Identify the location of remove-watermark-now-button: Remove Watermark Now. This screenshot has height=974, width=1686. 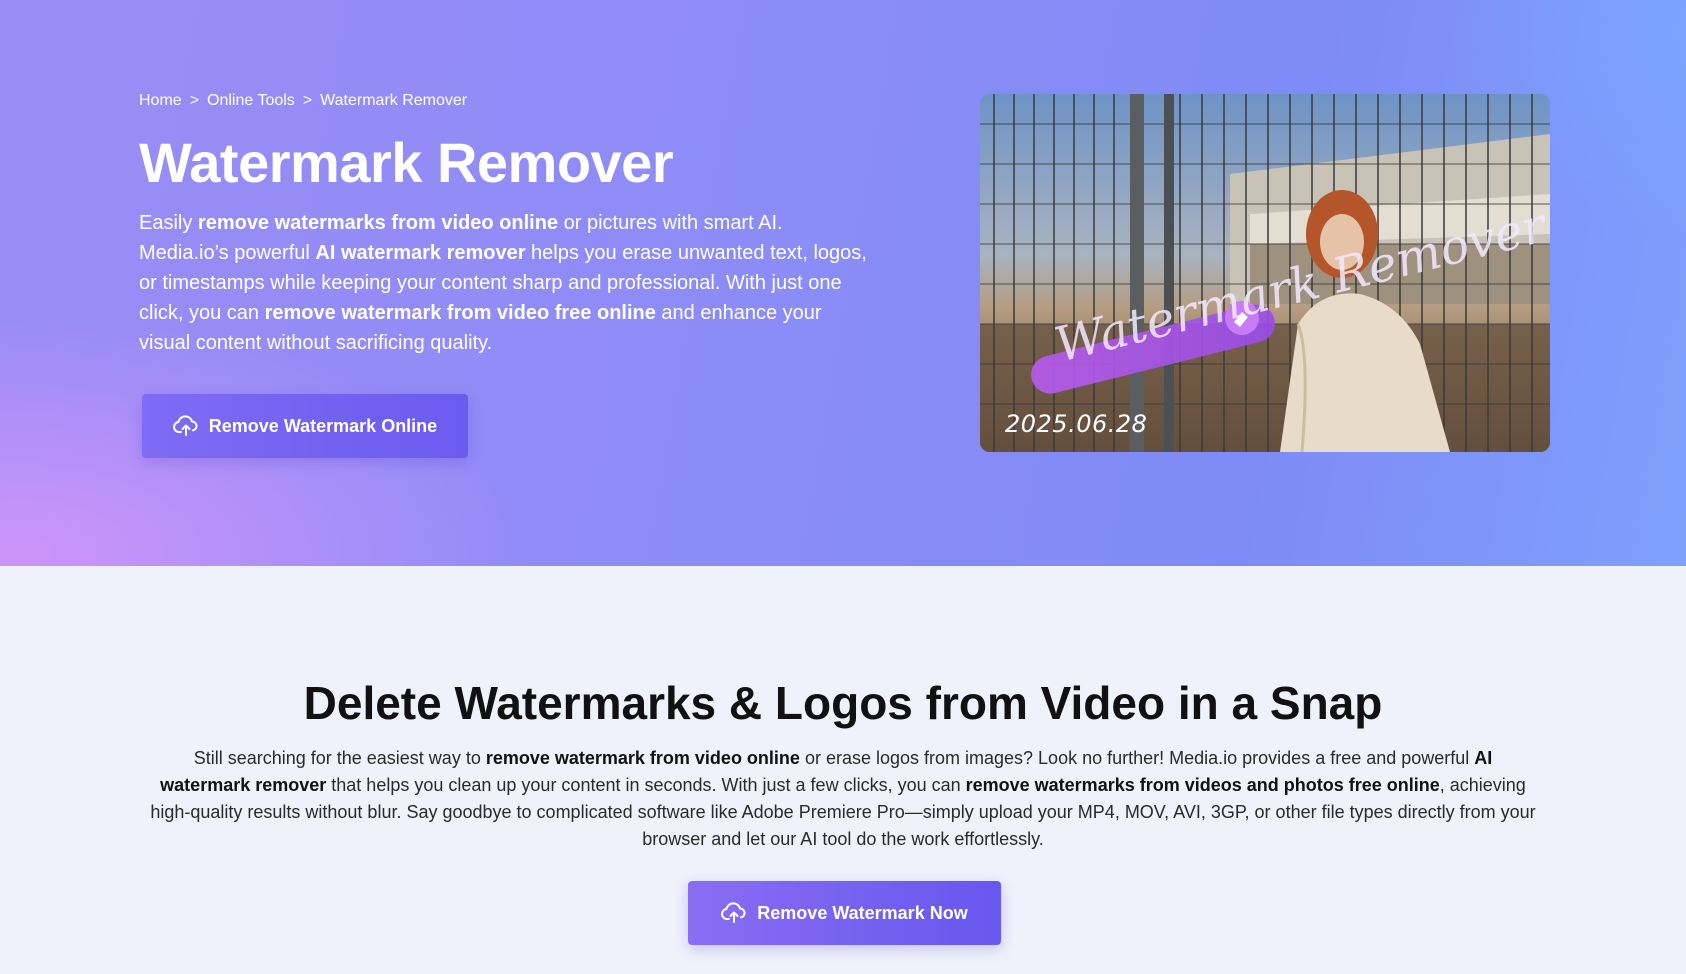
(844, 913).